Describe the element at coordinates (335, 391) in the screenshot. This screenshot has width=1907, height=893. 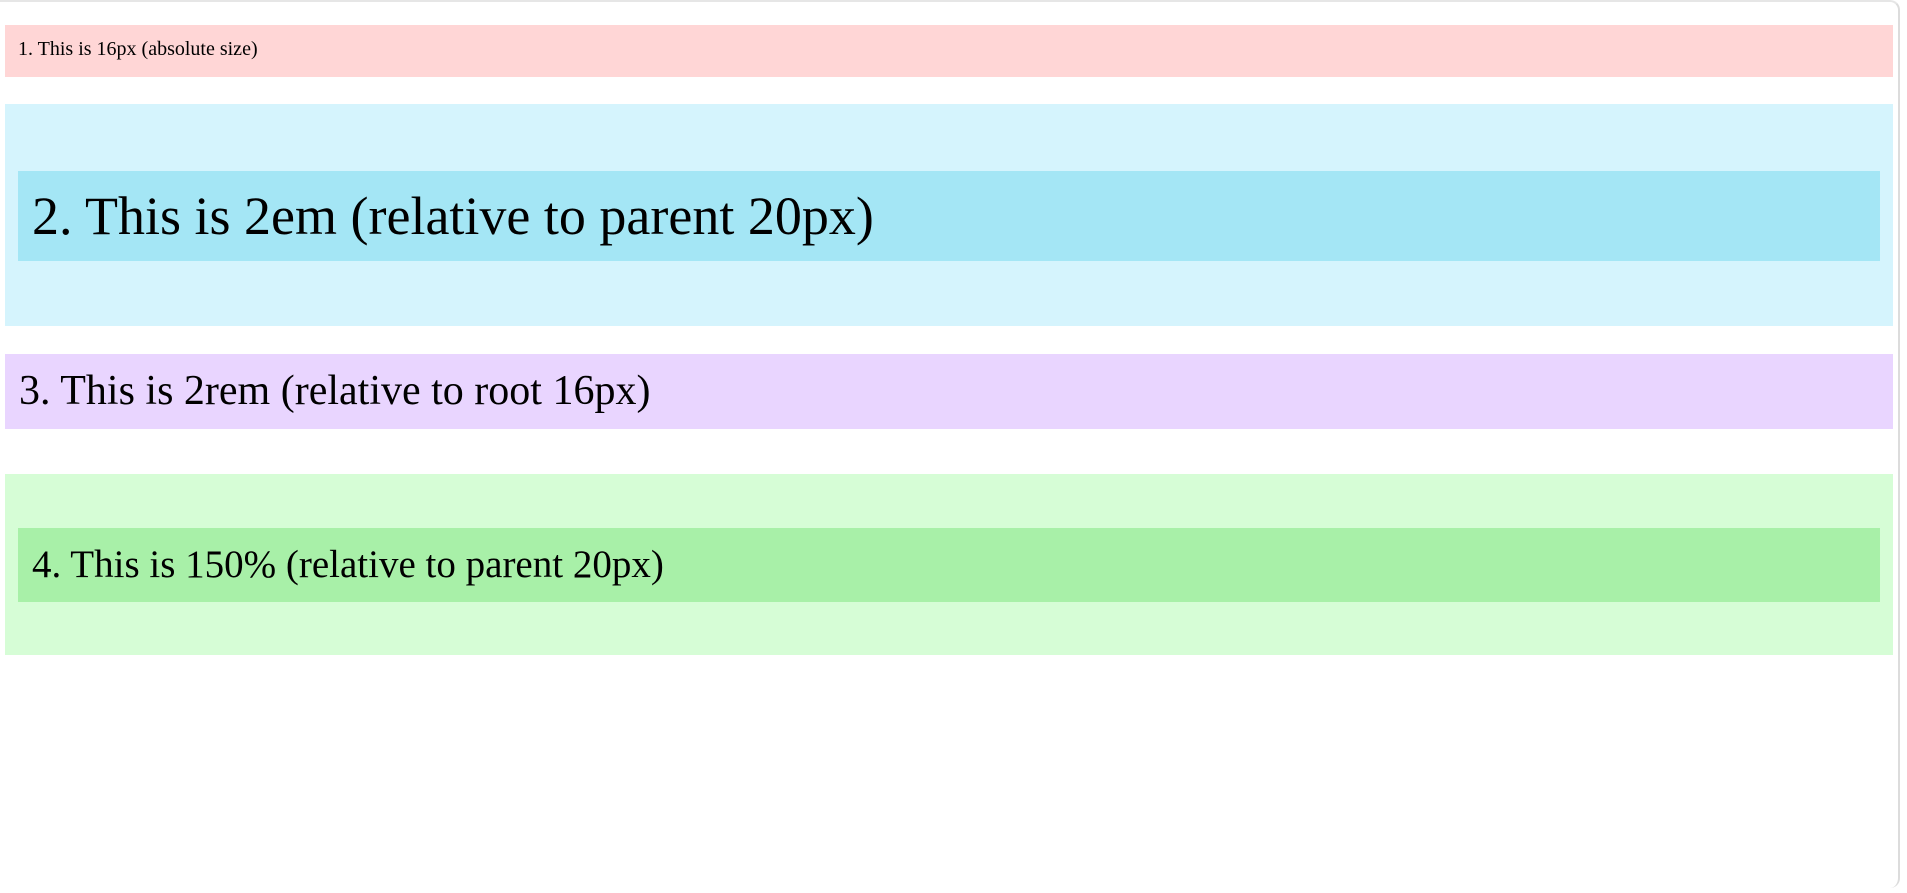
I see `rem-size-text: 3. This is 2rem (relative to root 16px)` at that location.